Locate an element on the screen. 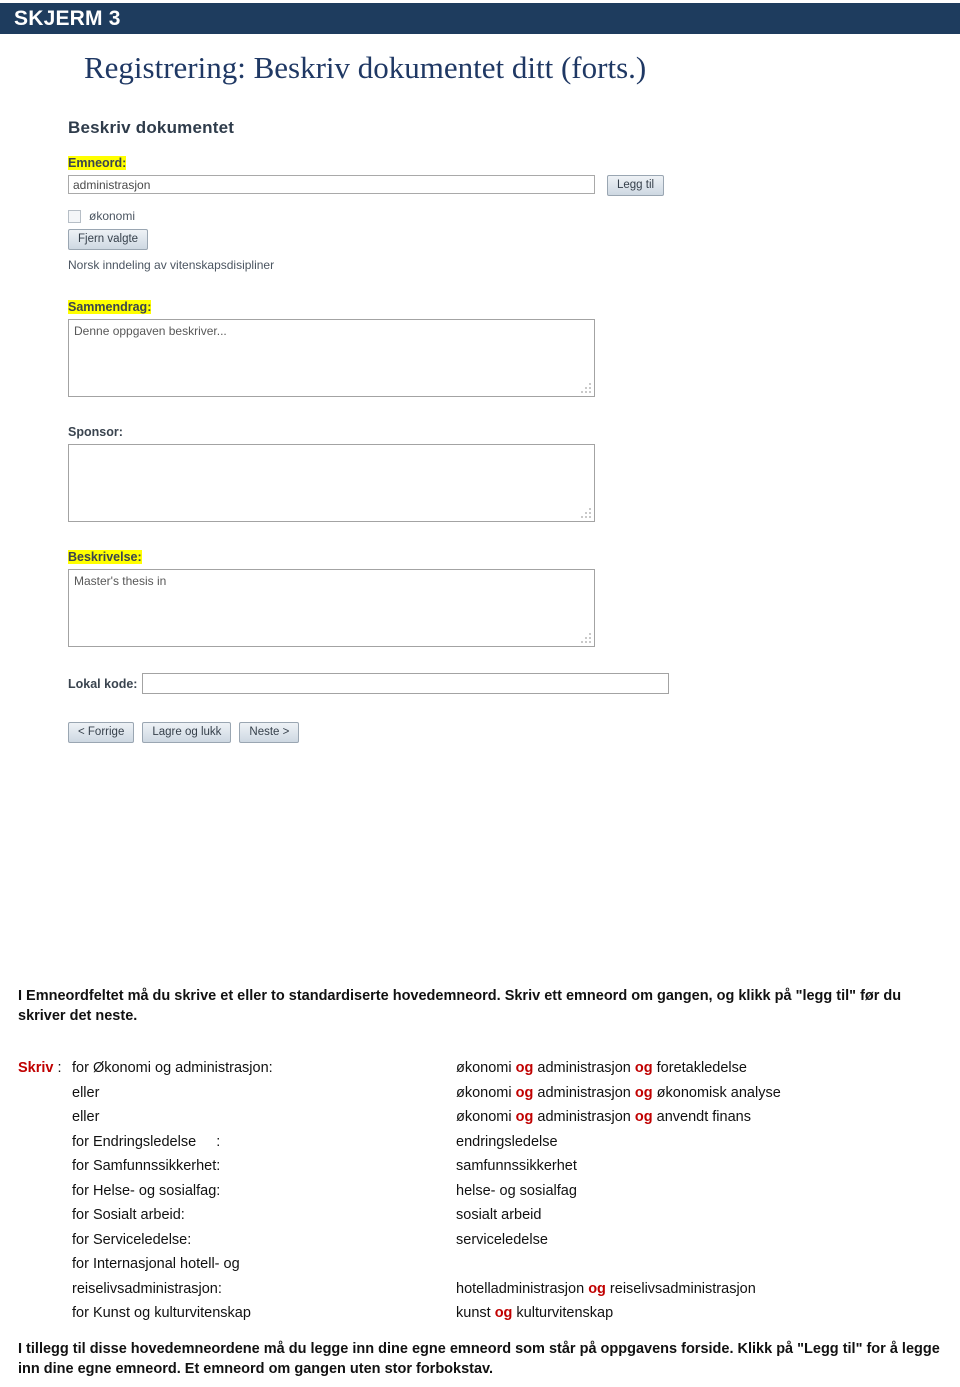  keyword-checkbox-label: økonomi is located at coordinates (112, 216).